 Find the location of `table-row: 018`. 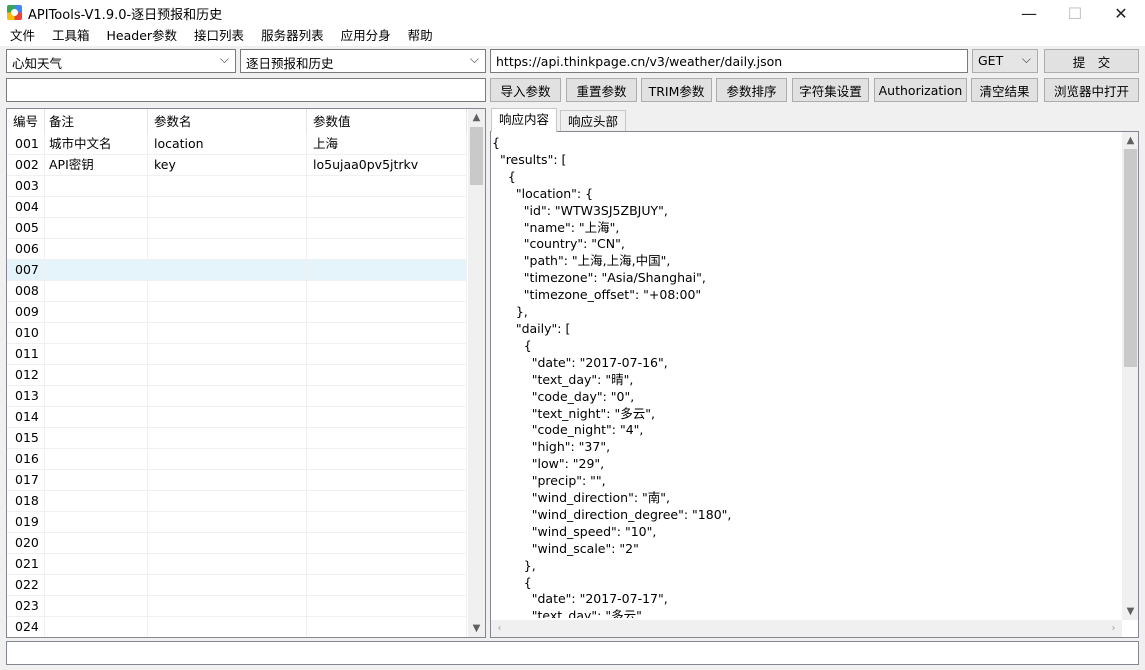

table-row: 018 is located at coordinates (237, 501).